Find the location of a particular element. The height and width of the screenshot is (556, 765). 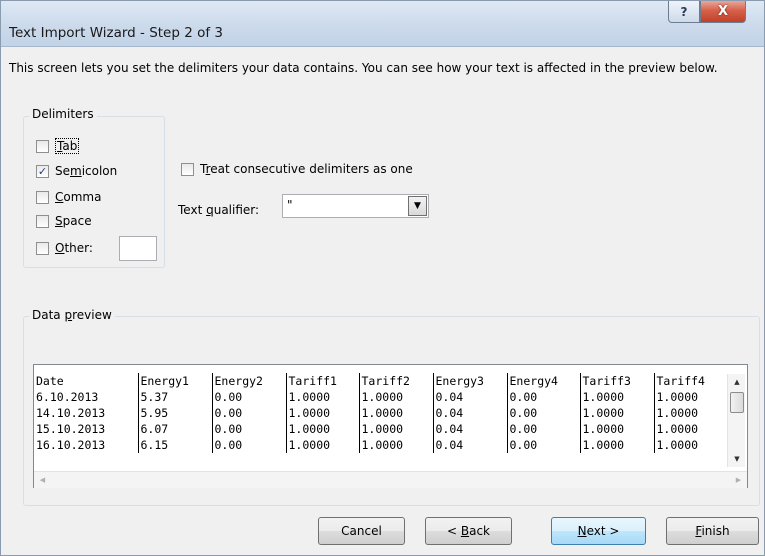

delimiters-legend: Delimiters is located at coordinates (63, 114).